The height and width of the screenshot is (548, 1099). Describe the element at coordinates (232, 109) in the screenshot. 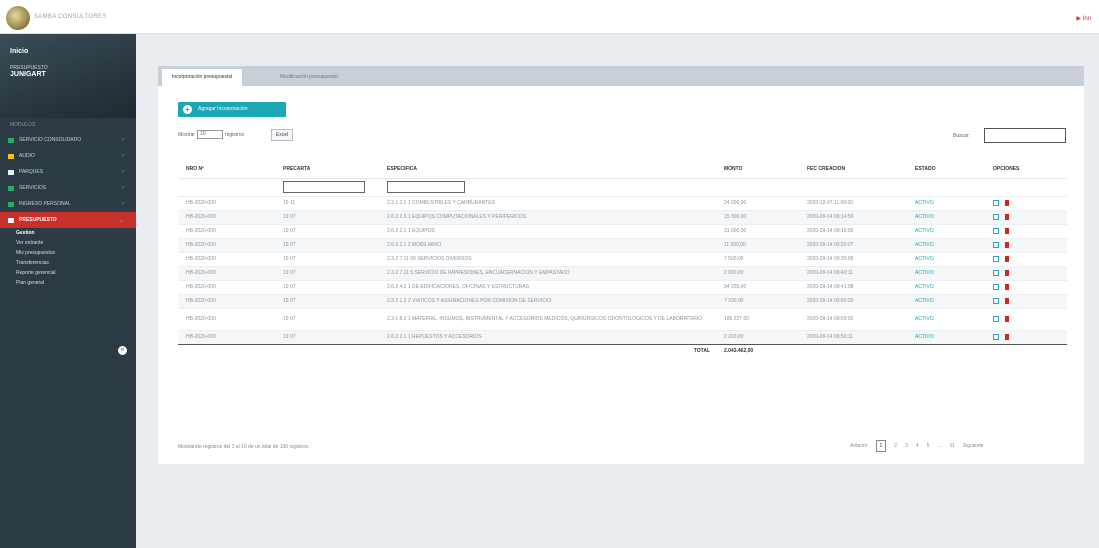

I see `add-incorporacion-button: + Agregar Incorporación` at that location.